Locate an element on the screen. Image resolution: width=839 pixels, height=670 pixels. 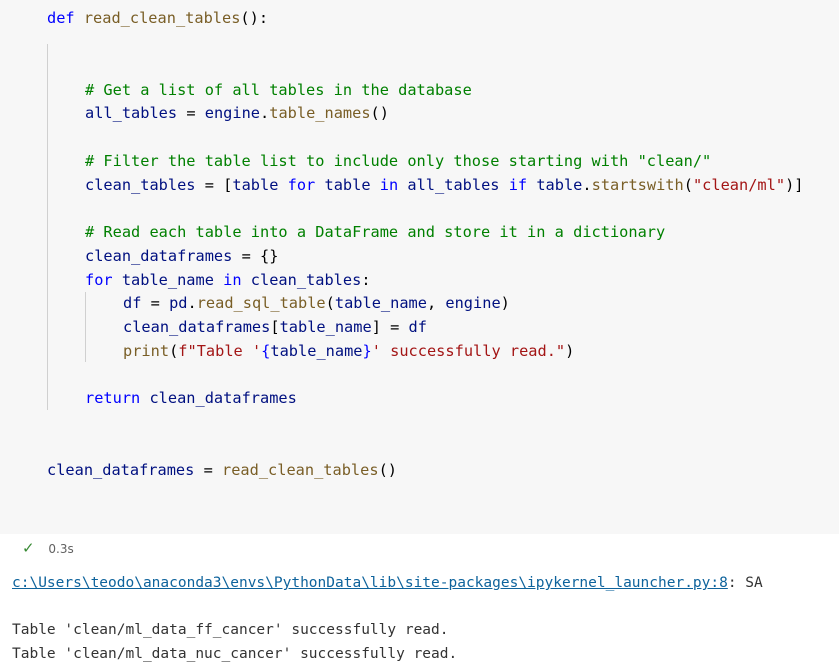
code-token: } is located at coordinates (367, 351).